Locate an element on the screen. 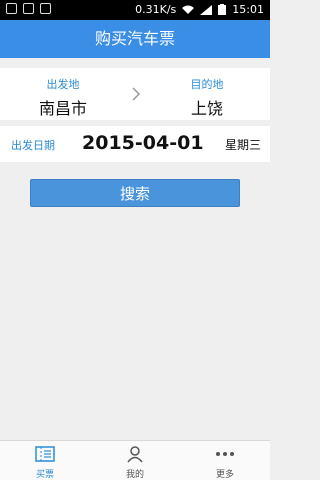 The image size is (320, 480). date-picker: 出发日期 2015-04-01 星期三 is located at coordinates (135, 144).